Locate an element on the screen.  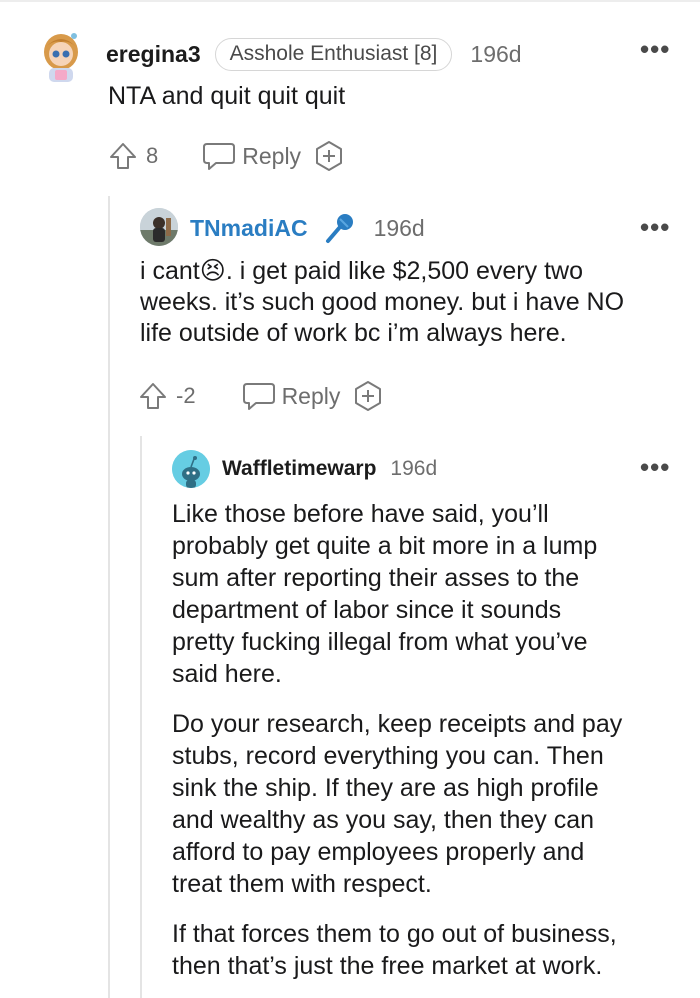
body-line: pretty fucking illegal from what you’ve is located at coordinates (380, 642).